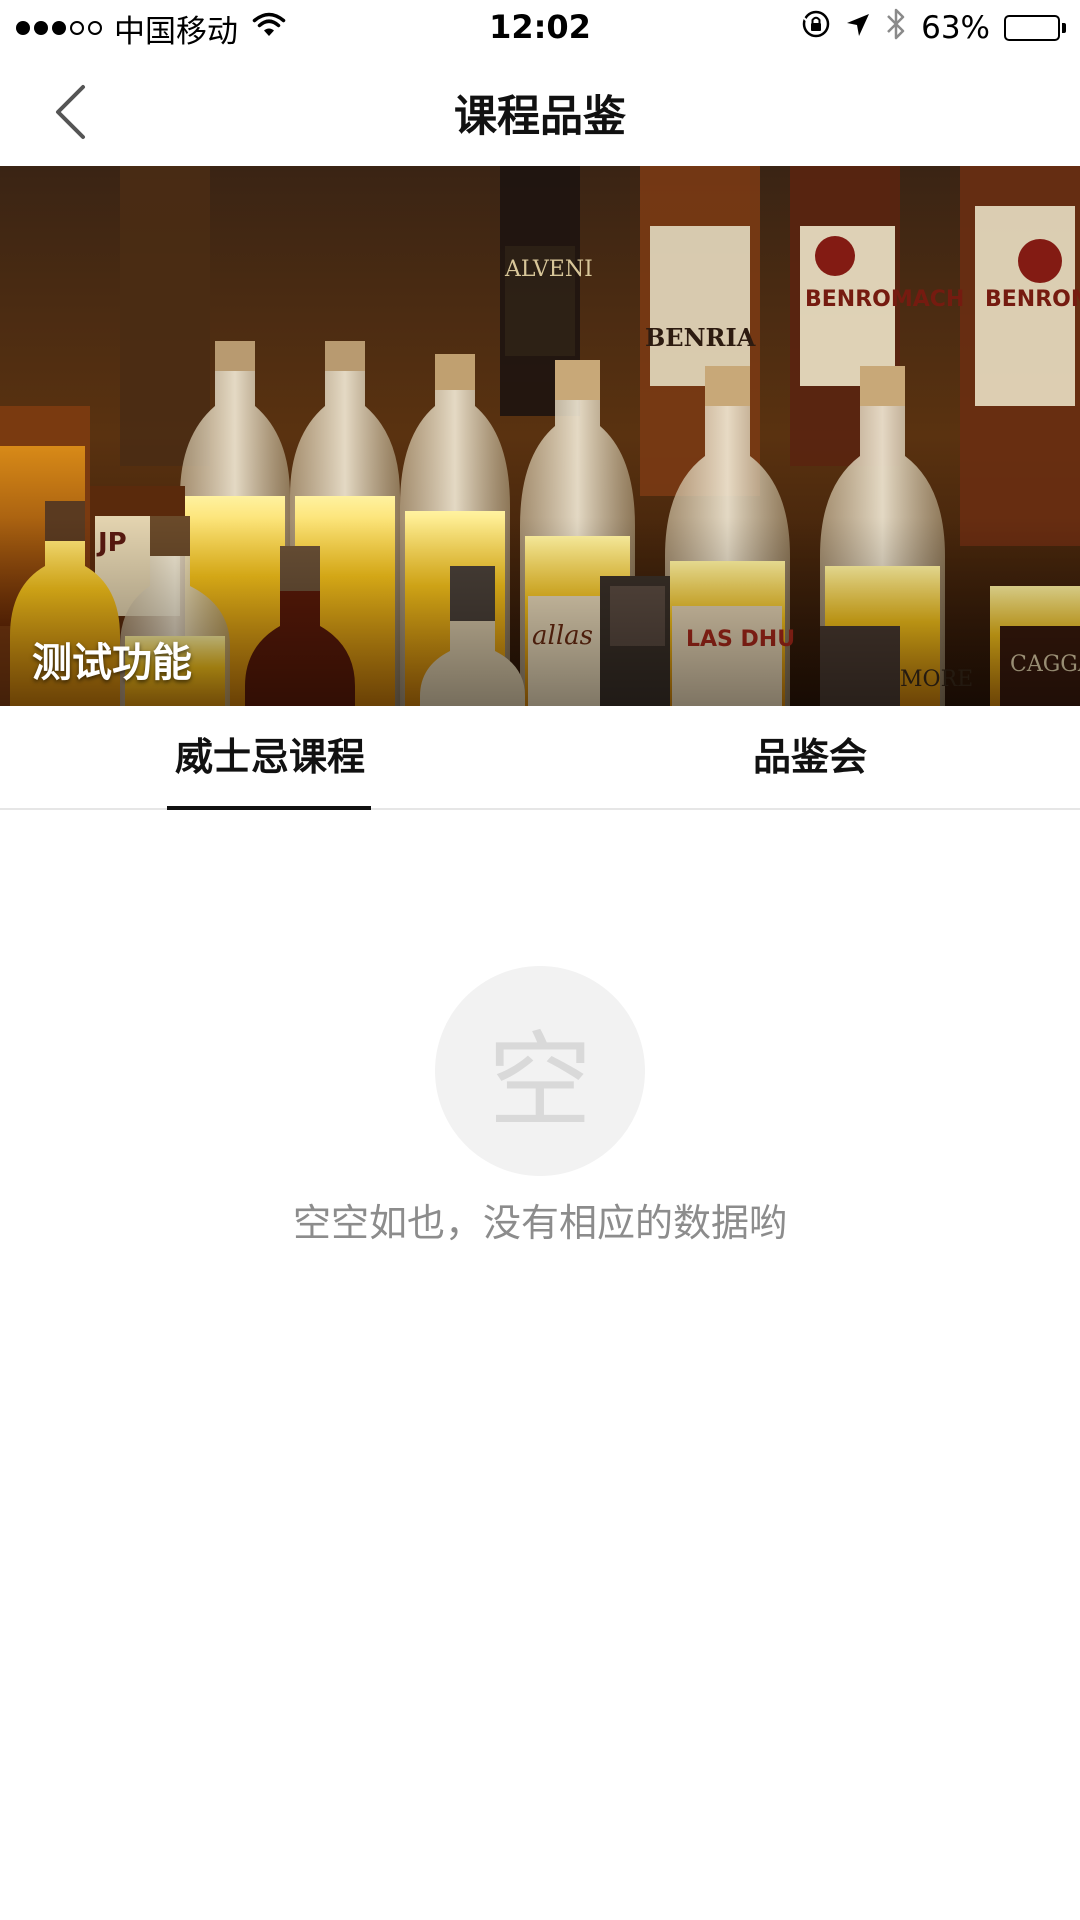 This screenshot has height=1920, width=1080. Describe the element at coordinates (858, 28) in the screenshot. I see `location-arrow-icon` at that location.